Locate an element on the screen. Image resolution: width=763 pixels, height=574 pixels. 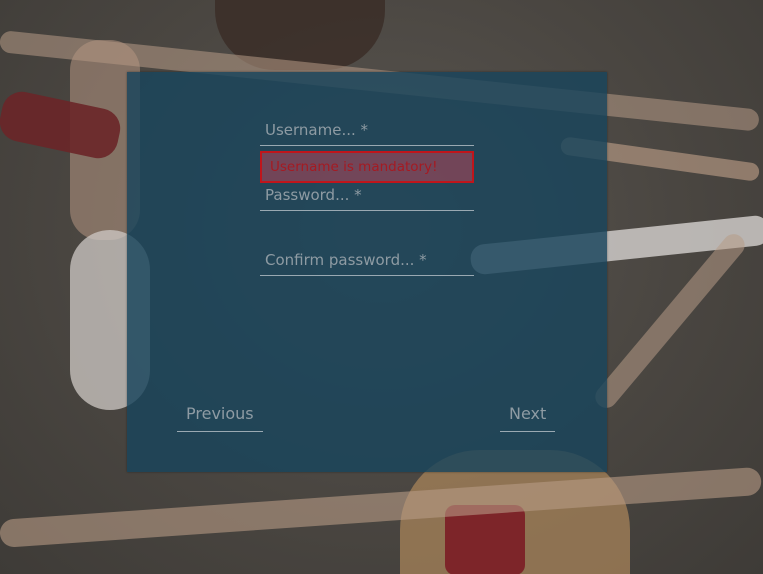
password-field is located at coordinates (367, 198).